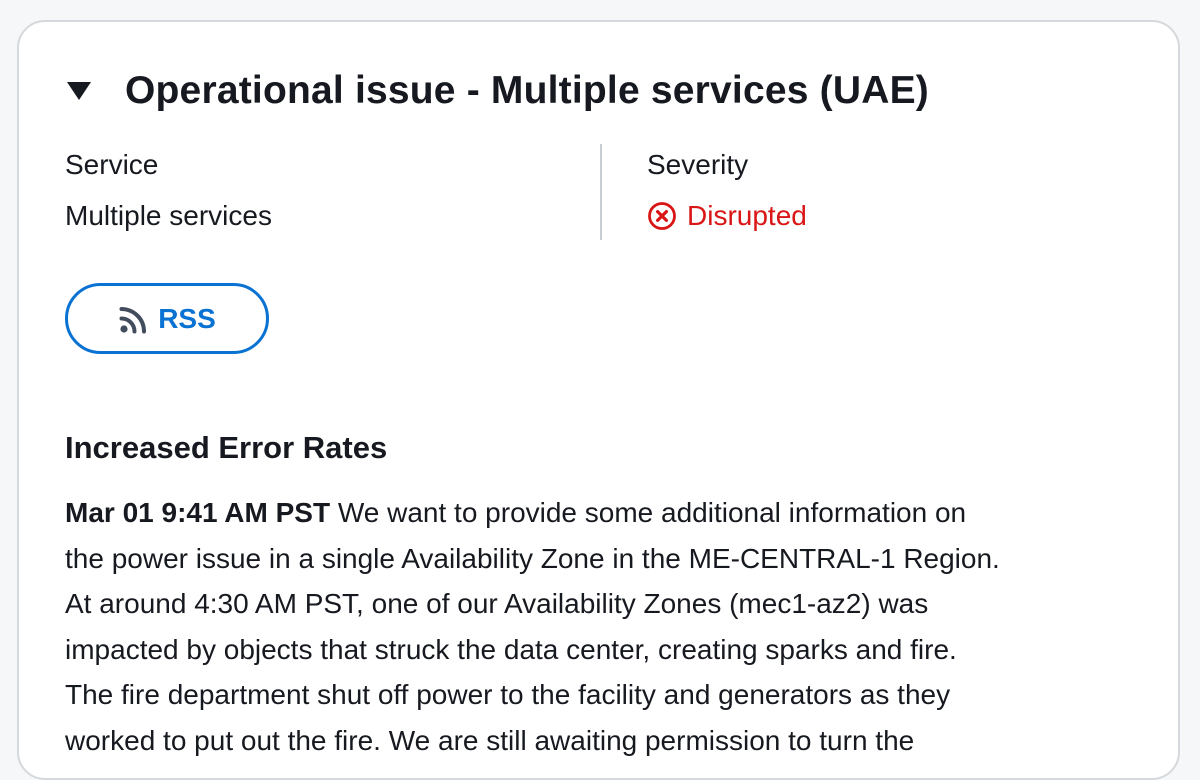  Describe the element at coordinates (226, 447) in the screenshot. I see `update-heading: Increased Error Rates` at that location.